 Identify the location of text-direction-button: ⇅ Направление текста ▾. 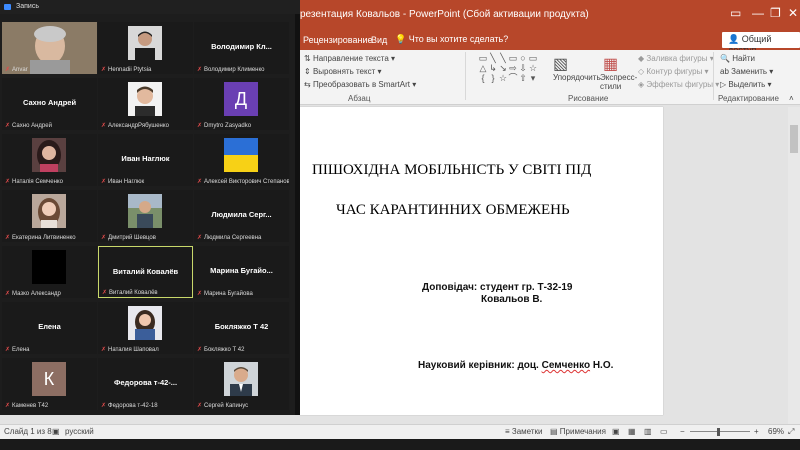
(349, 58).